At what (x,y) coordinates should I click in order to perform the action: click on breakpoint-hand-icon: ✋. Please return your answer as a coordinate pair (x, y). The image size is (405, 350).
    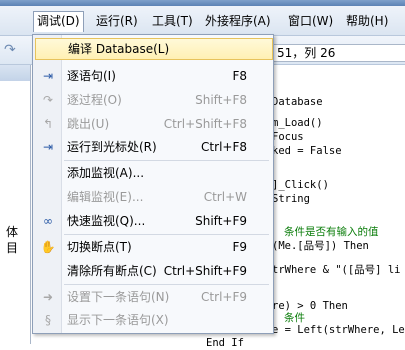
    Looking at the image, I should click on (48, 247).